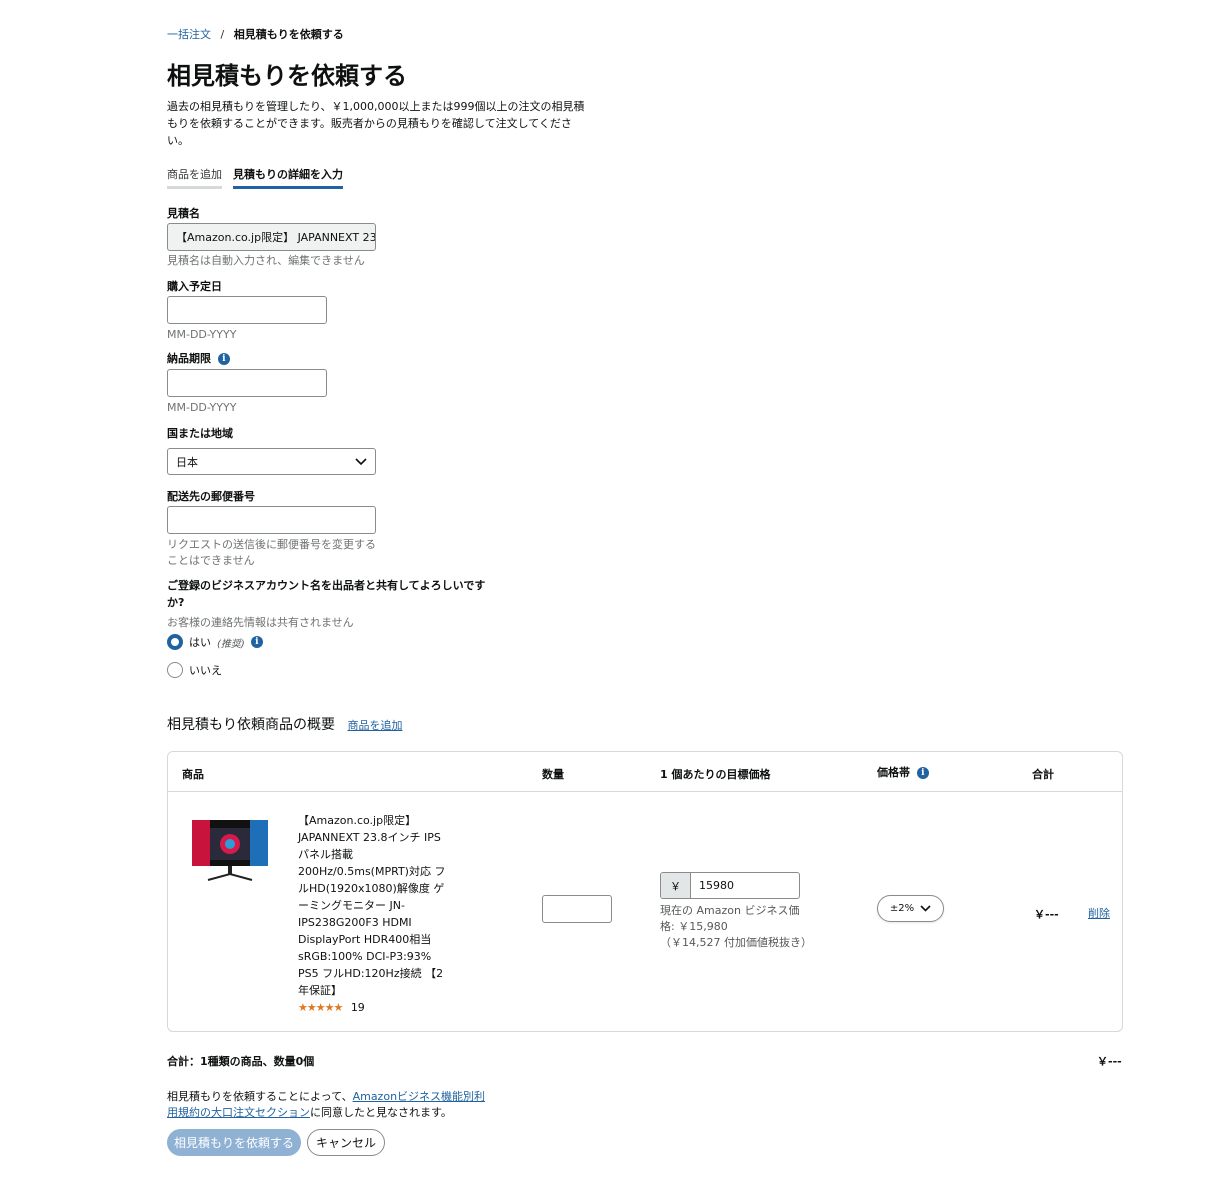  Describe the element at coordinates (266, 260) in the screenshot. I see `quote-name-hint: 見積名は自動入力され、編集できません` at that location.